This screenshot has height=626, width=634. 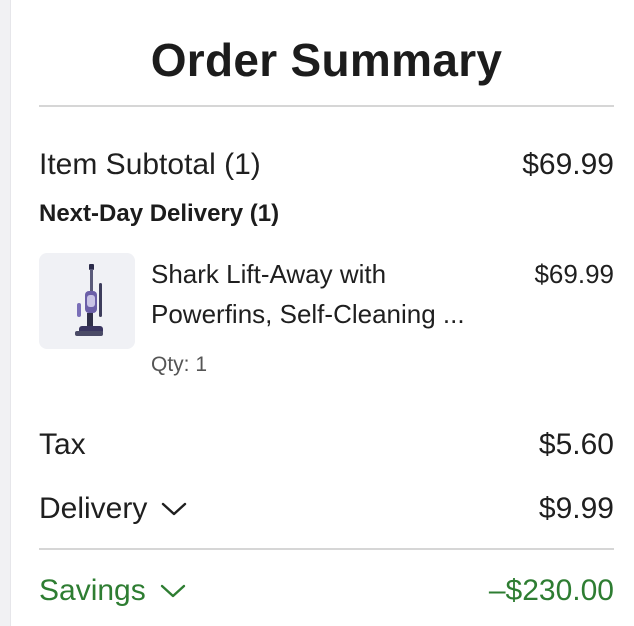 What do you see at coordinates (576, 444) in the screenshot?
I see `tax-value: $5.60` at bounding box center [576, 444].